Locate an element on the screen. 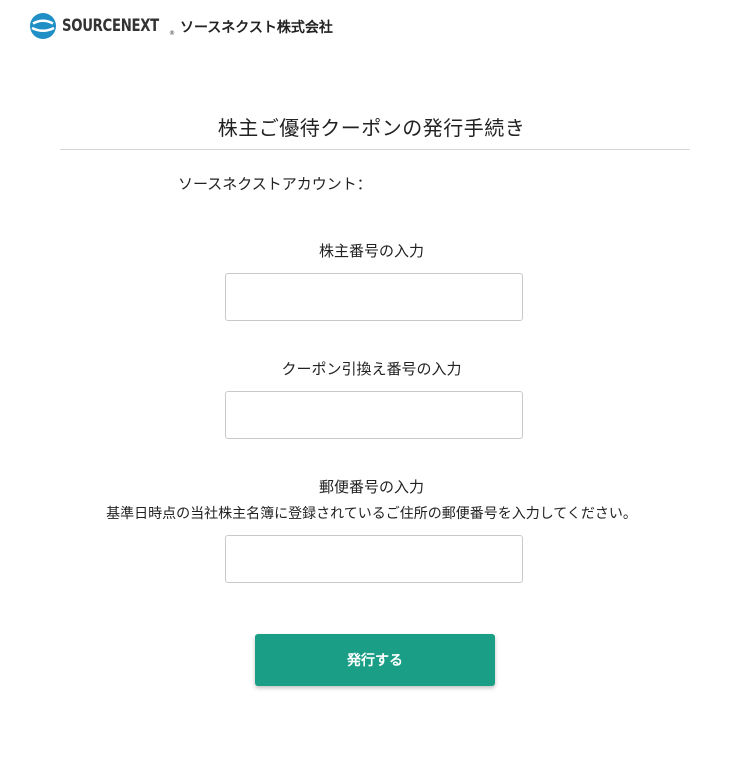 This screenshot has height=767, width=743. shareholder-number-label: 株主番号の入力 is located at coordinates (371, 251).